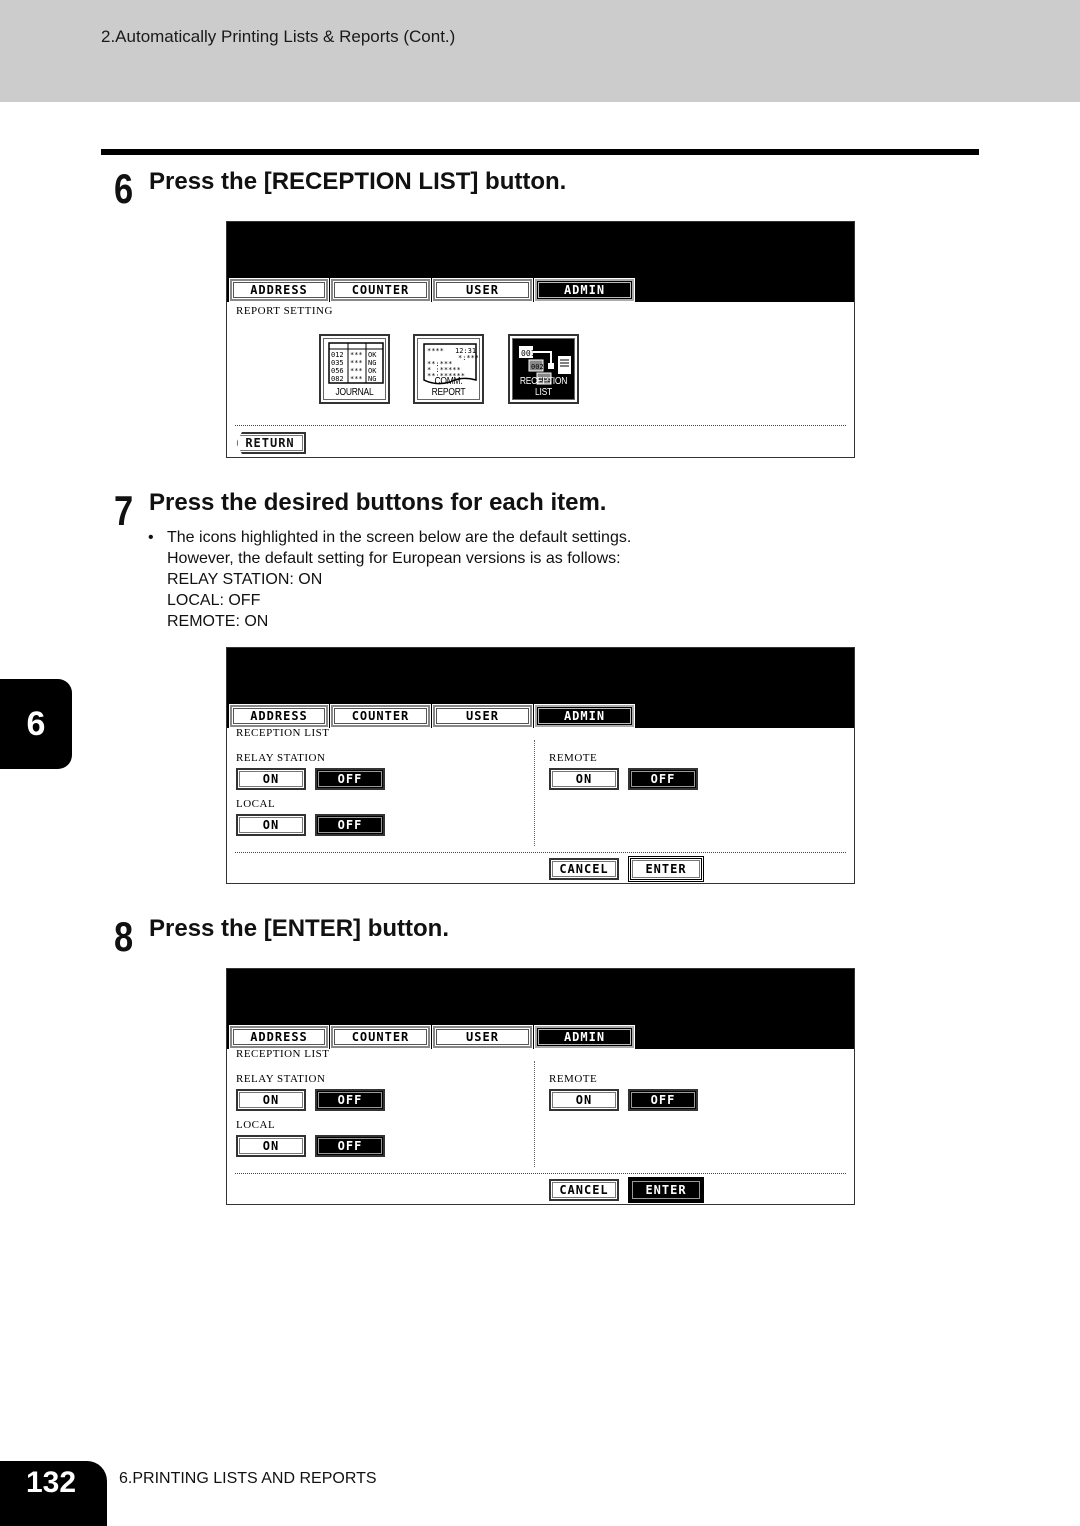 The width and height of the screenshot is (1080, 1526). What do you see at coordinates (51, 1482) in the screenshot?
I see `page-number: 132` at bounding box center [51, 1482].